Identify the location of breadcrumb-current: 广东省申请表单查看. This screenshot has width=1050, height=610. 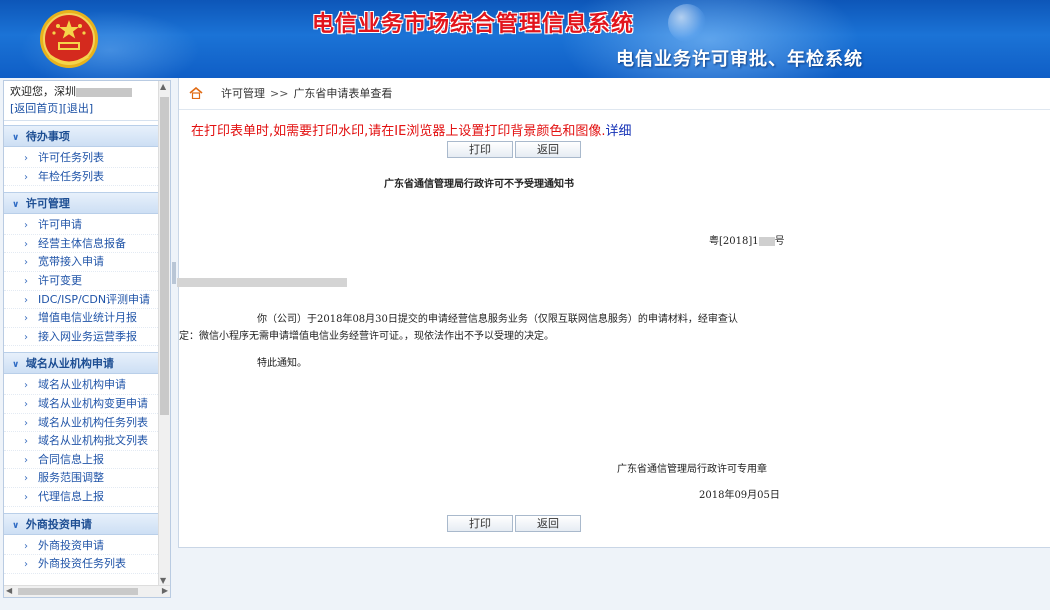
(343, 93).